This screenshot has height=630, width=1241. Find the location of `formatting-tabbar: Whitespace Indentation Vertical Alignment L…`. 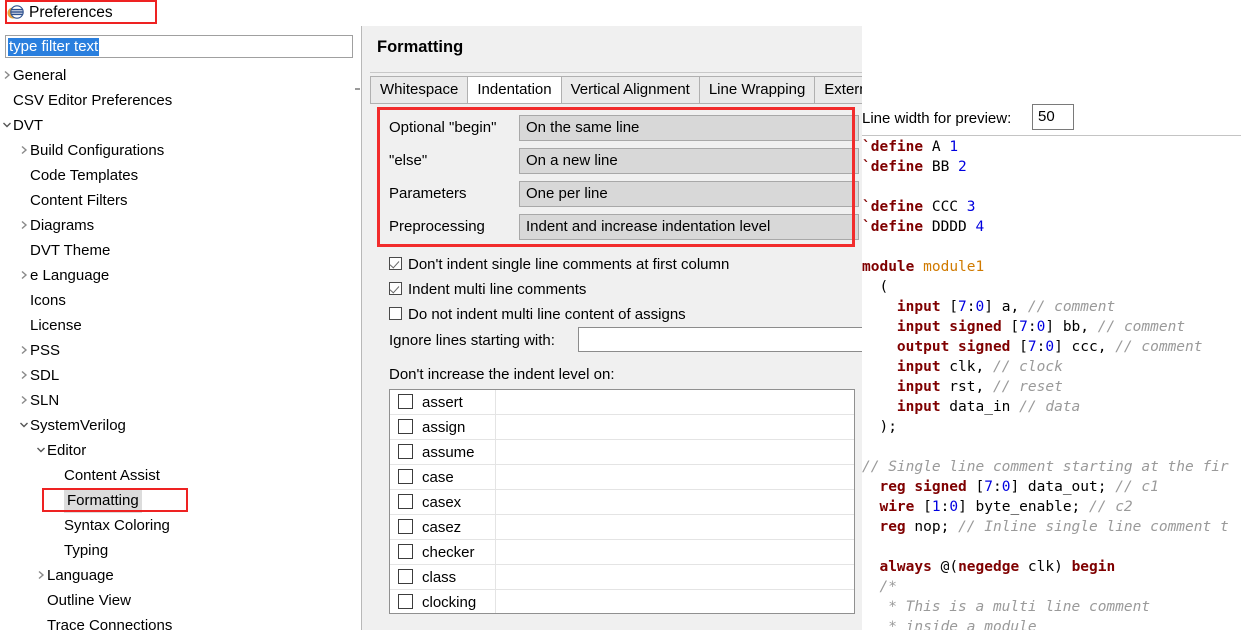

formatting-tabbar: Whitespace Indentation Vertical Alignment L… is located at coordinates (630, 89).